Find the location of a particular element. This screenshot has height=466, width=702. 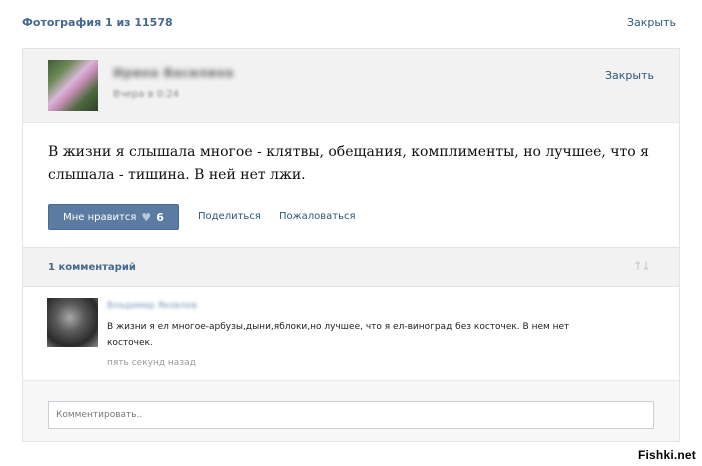

share-link: Поделиться is located at coordinates (229, 216).